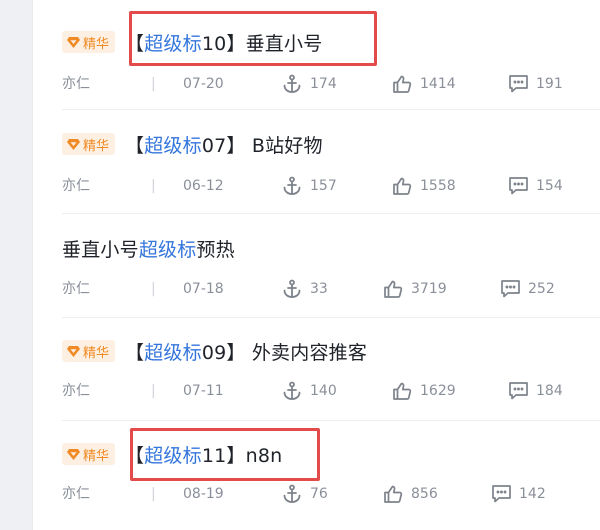 This screenshot has height=530, width=600. What do you see at coordinates (319, 494) in the screenshot?
I see `anchor-count: 76` at bounding box center [319, 494].